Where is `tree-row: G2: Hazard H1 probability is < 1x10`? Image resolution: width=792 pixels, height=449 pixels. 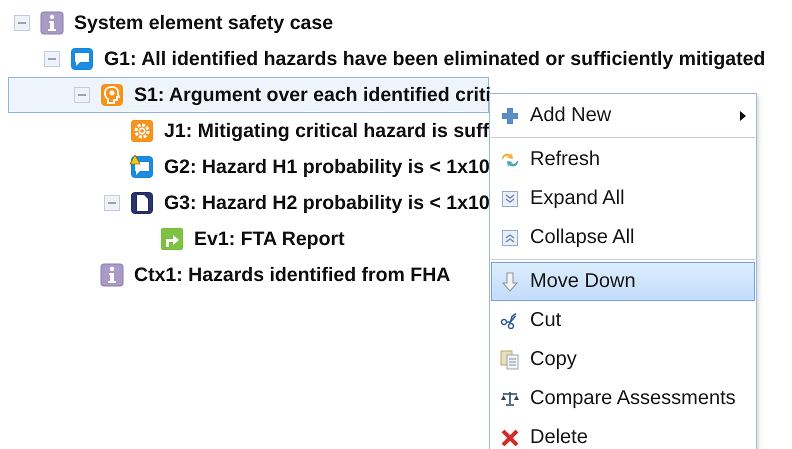
tree-row: G2: Hazard H1 probability is < 1x10 is located at coordinates (249, 167).